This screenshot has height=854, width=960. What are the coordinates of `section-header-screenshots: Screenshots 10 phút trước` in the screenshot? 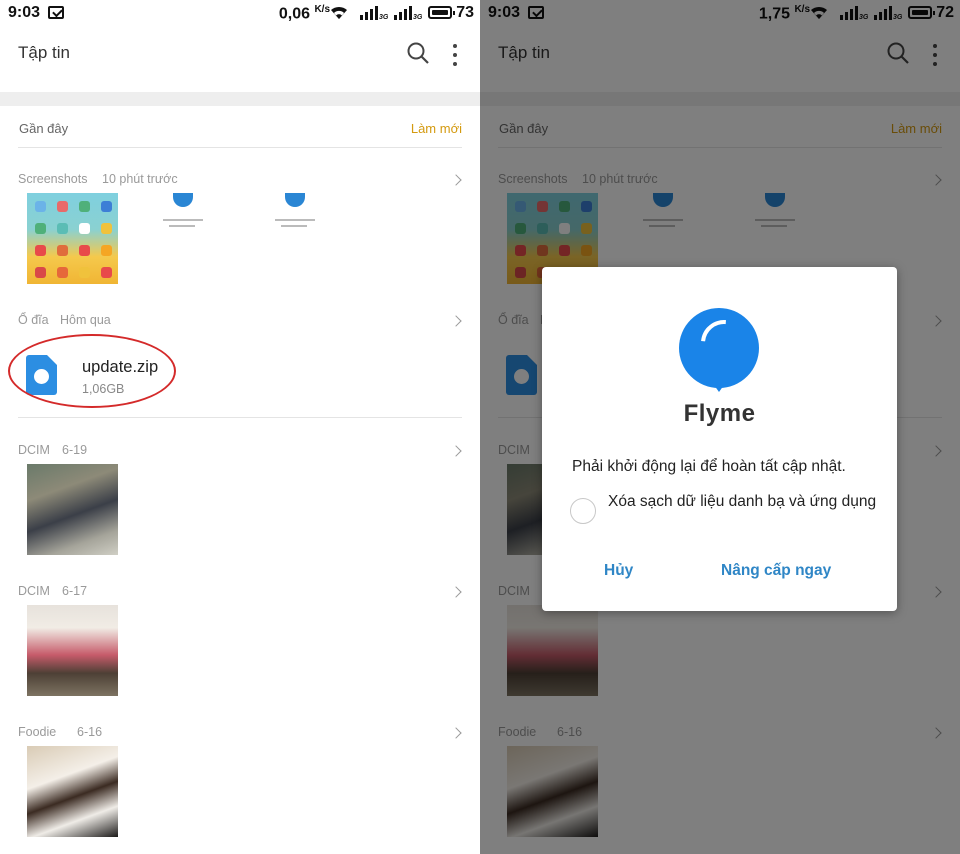 It's located at (240, 183).